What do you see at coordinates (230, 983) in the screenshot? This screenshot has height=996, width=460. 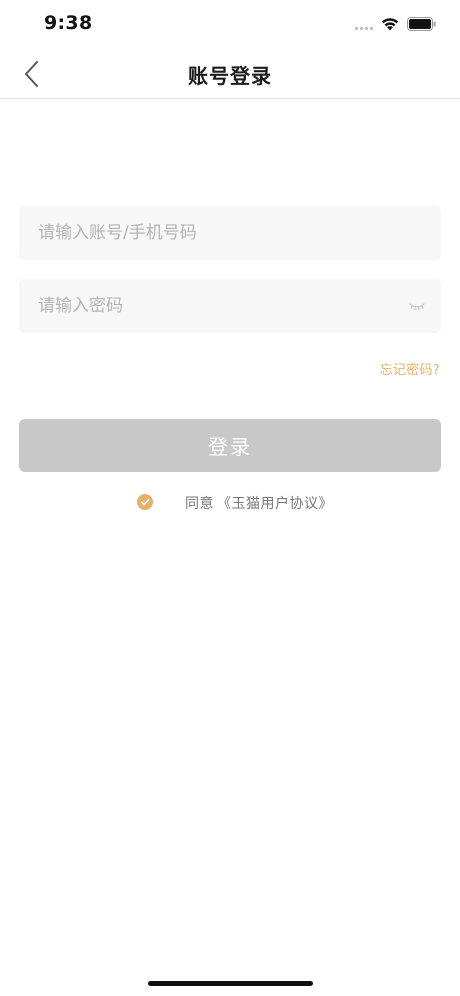 I see `home-indicator` at bounding box center [230, 983].